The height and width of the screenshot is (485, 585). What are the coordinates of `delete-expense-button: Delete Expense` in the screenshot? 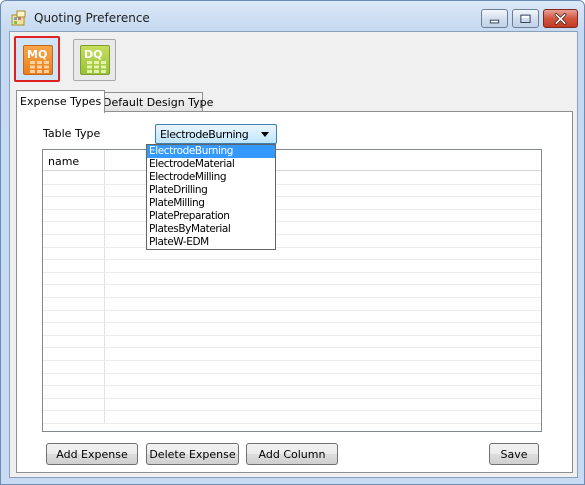 It's located at (192, 454).